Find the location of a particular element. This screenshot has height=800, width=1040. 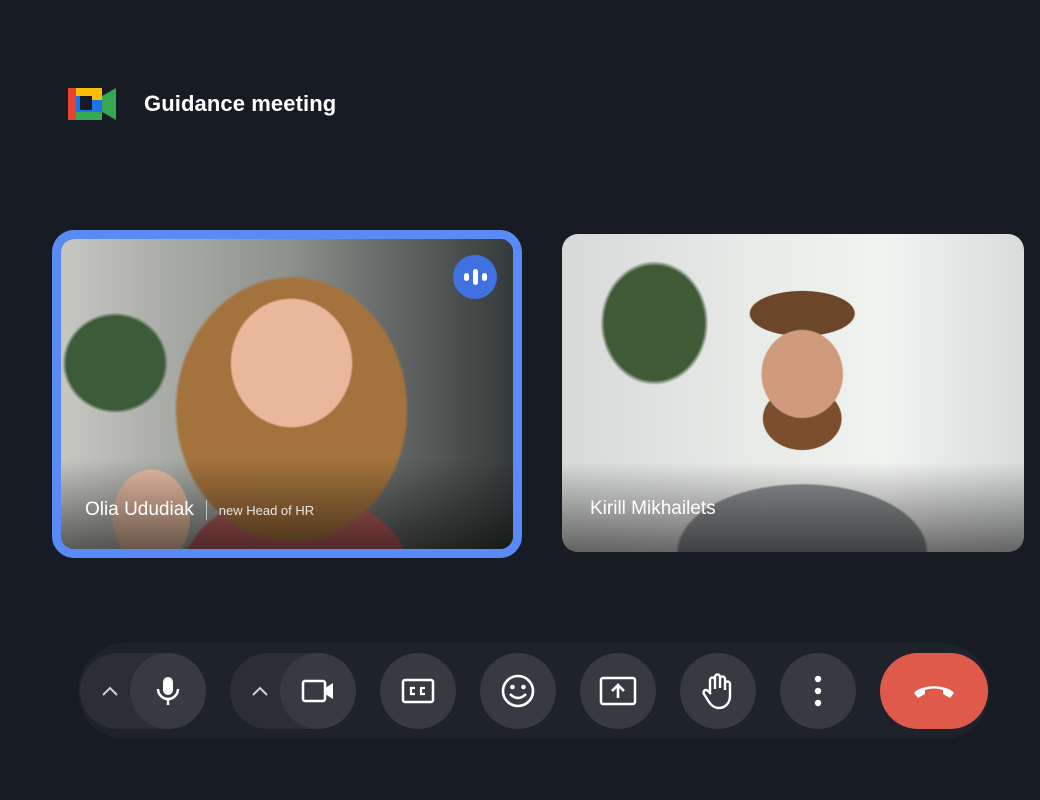

end-call-icon is located at coordinates (934, 692).